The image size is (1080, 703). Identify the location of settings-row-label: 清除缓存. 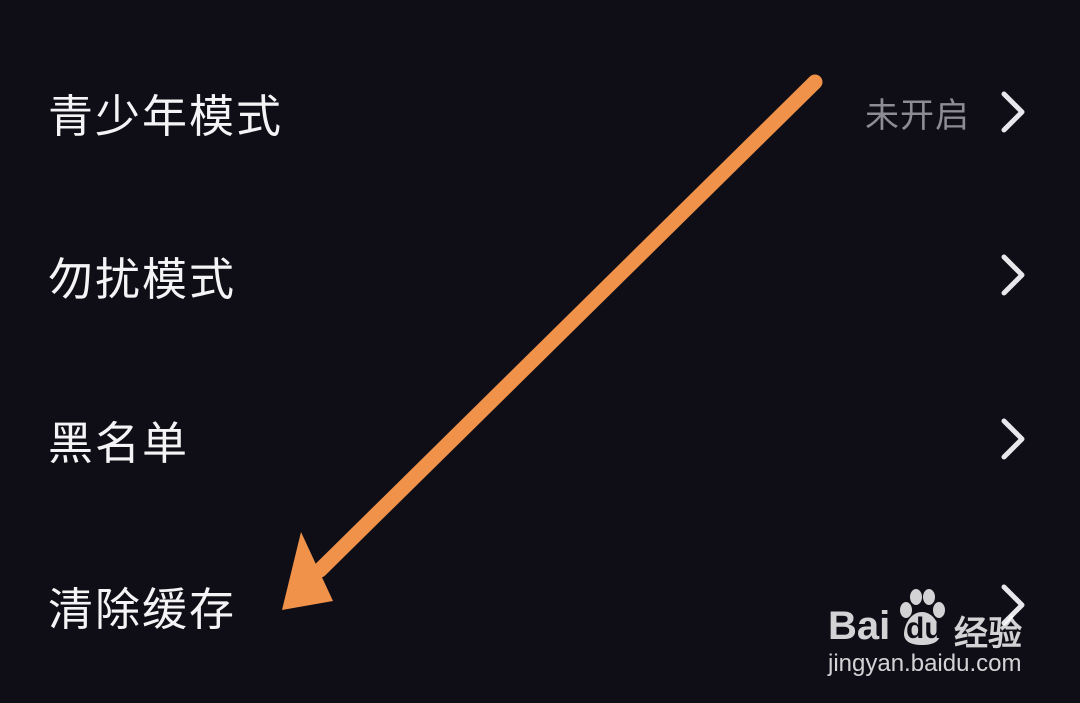
(142, 609).